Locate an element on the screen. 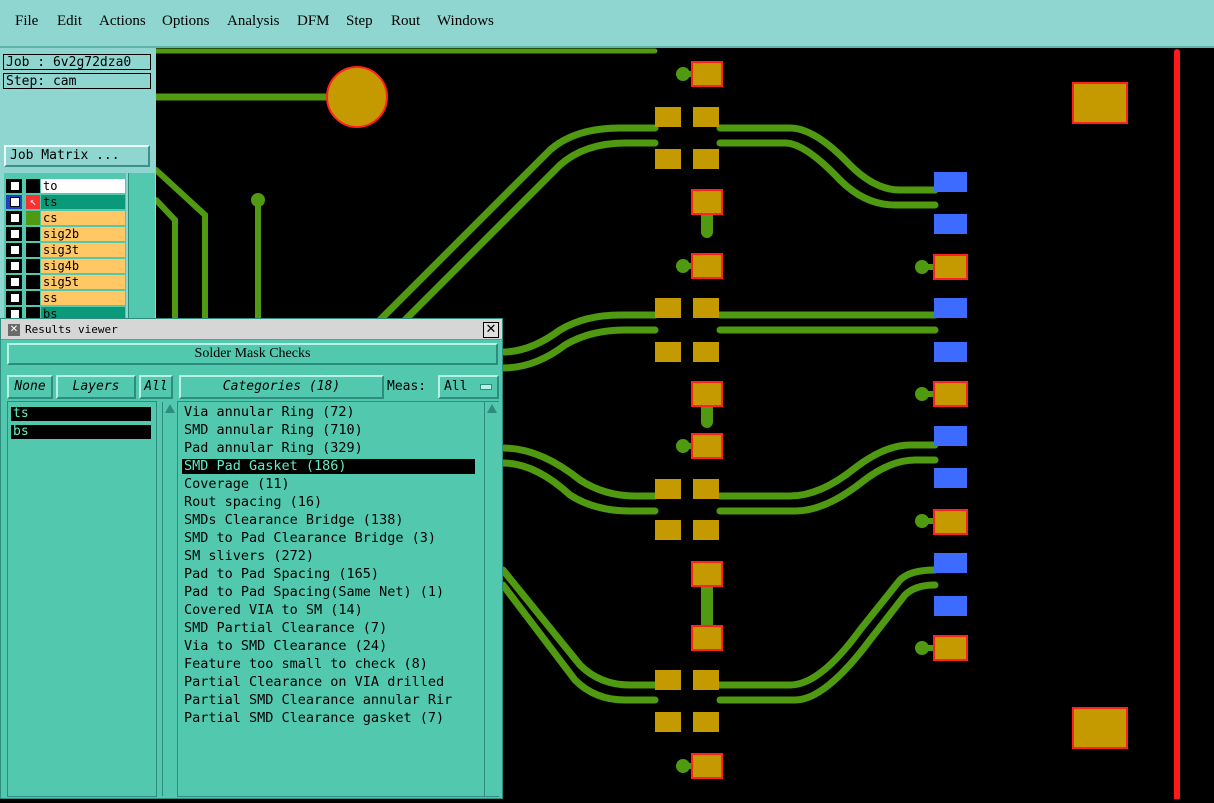  none-button: None is located at coordinates (30, 387).